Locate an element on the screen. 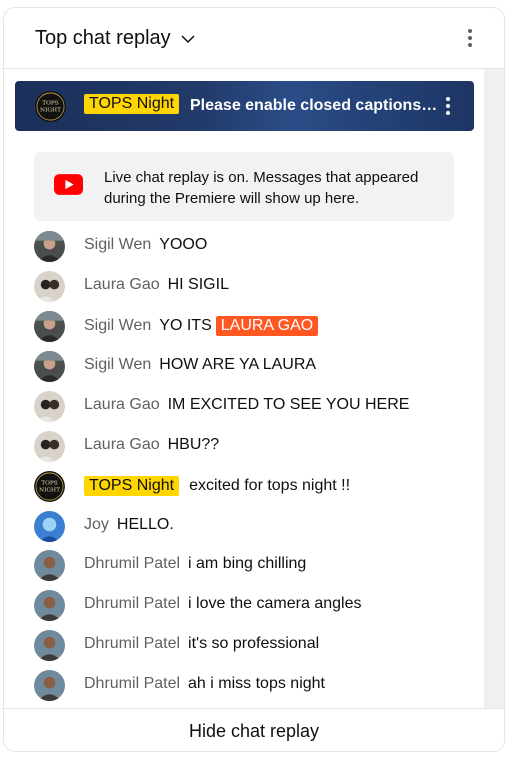  youtube-icon is located at coordinates (68, 184).